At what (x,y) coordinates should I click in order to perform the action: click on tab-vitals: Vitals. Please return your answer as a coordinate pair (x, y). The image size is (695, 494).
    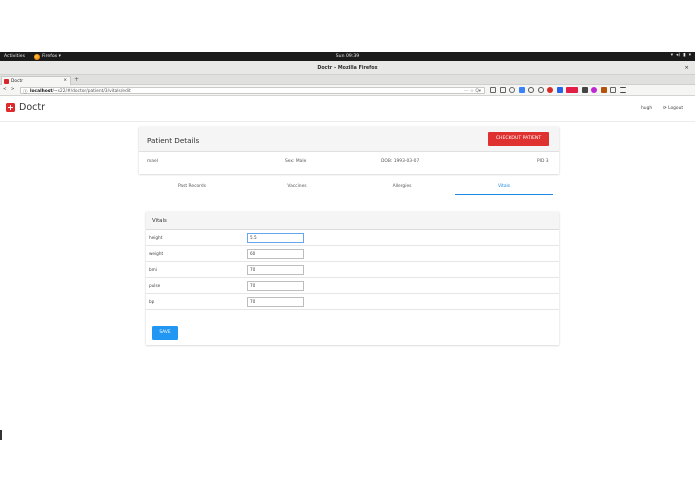
    Looking at the image, I should click on (504, 186).